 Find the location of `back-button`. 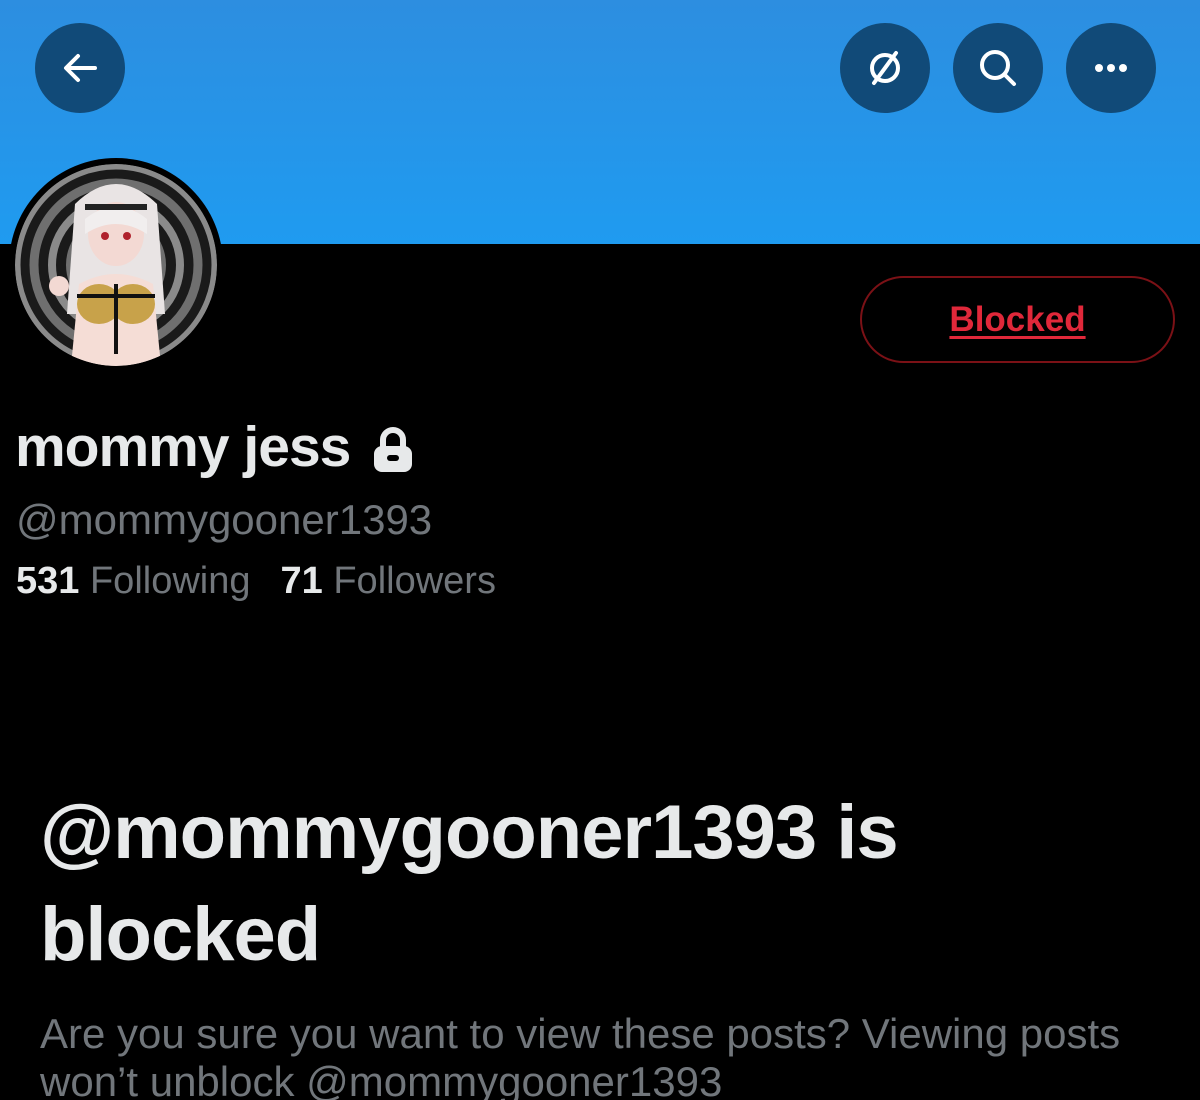

back-button is located at coordinates (80, 68).